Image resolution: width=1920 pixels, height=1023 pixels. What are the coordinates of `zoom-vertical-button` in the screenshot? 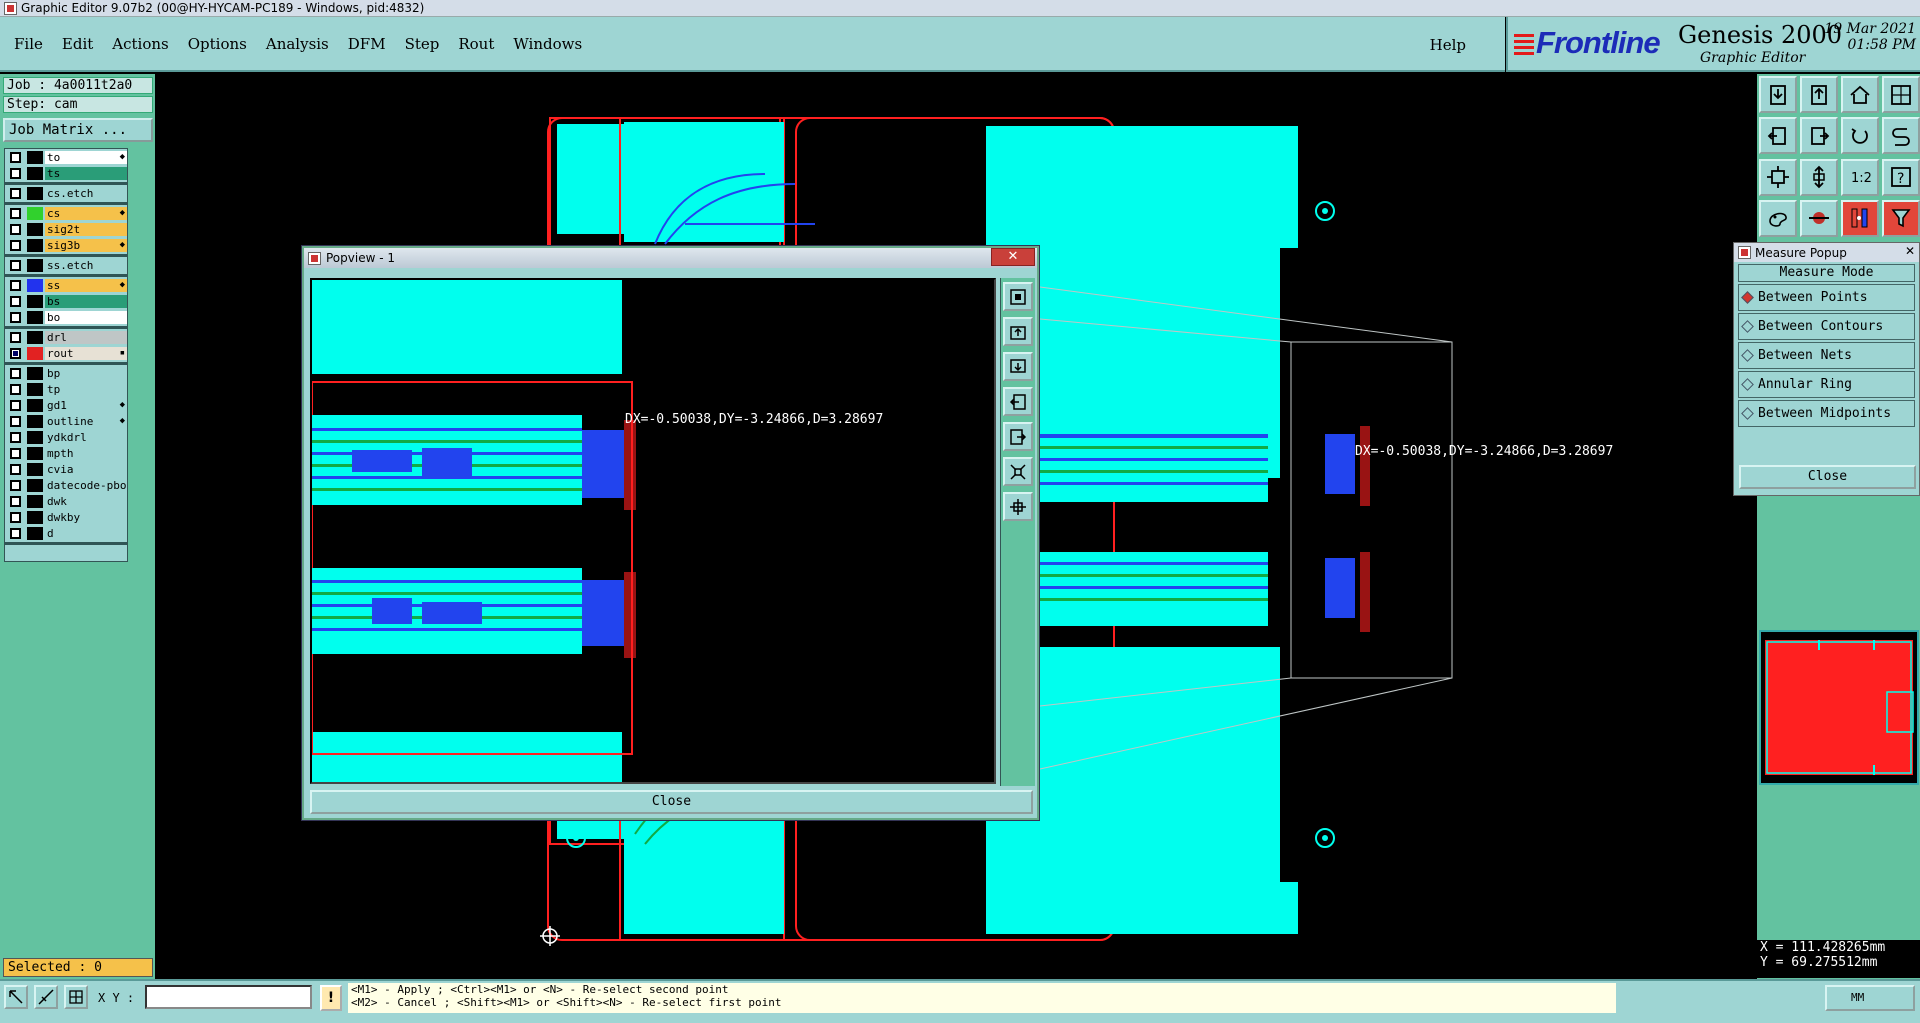 It's located at (1819, 177).